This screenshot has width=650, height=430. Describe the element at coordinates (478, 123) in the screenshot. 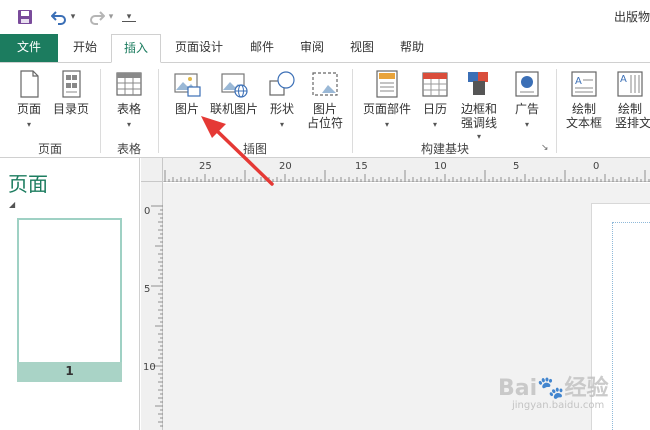

I see `borders-accents-label-2: 强调线` at that location.